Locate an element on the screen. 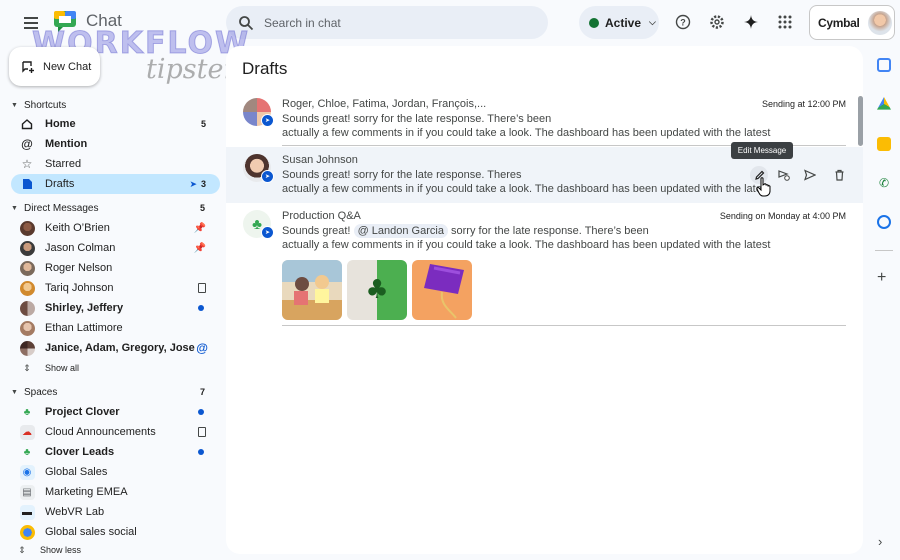 The height and width of the screenshot is (560, 900). shortcuts-section-header: ▼ Shortcuts is located at coordinates (110, 105).